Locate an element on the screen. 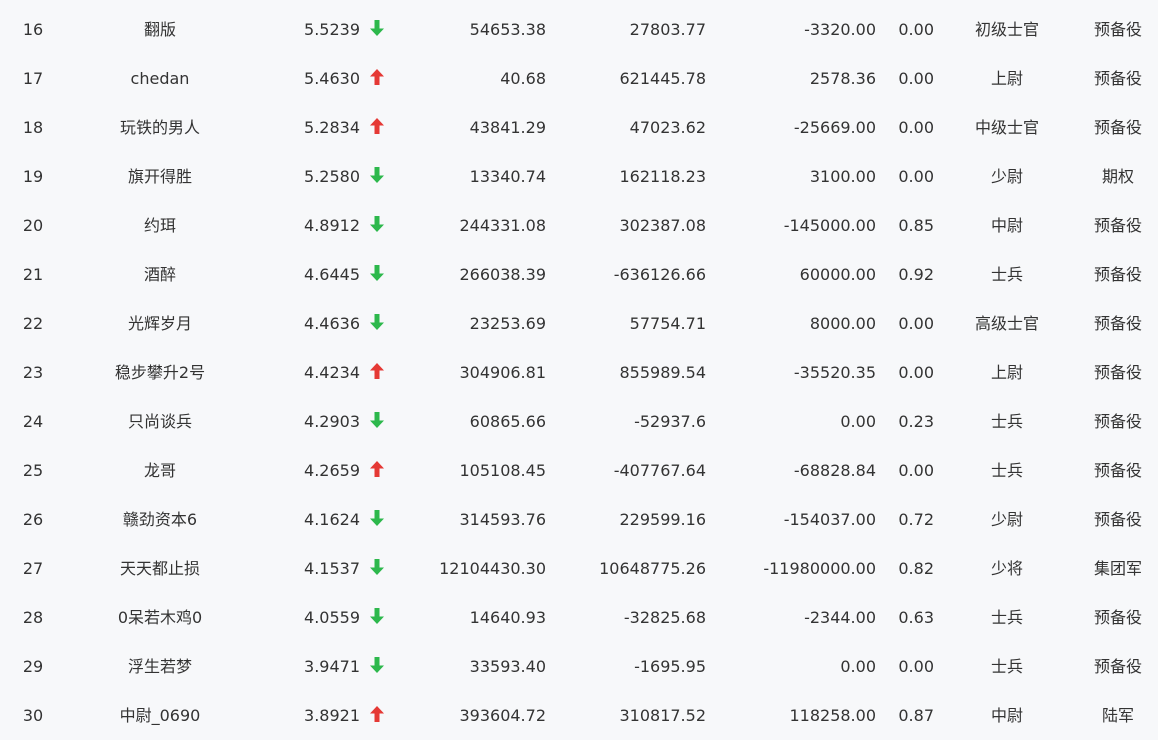 Image resolution: width=1158 pixels, height=740 pixels. value-column-3: 0.00 is located at coordinates (858, 421).